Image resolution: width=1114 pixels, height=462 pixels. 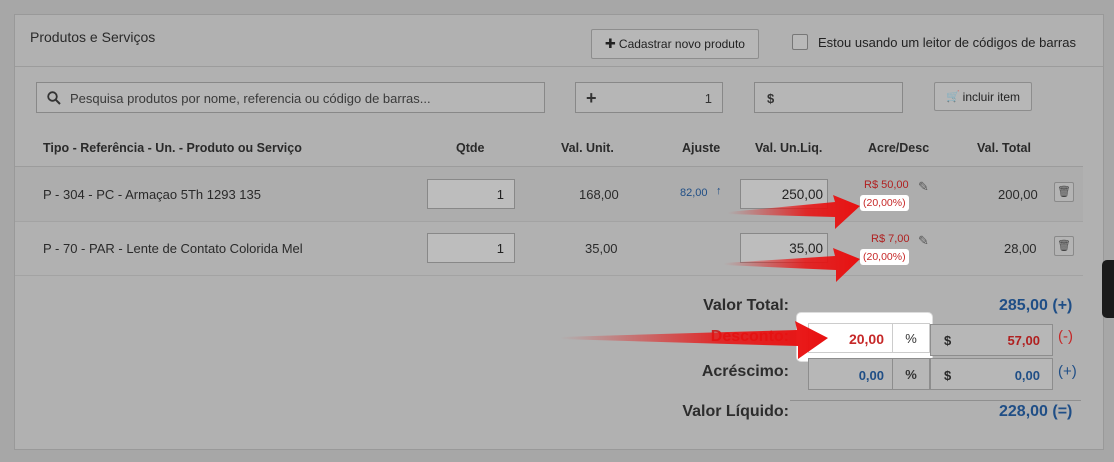 I want to click on new-product-button: ✚ Cadastrar novo produto, so click(x=675, y=44).